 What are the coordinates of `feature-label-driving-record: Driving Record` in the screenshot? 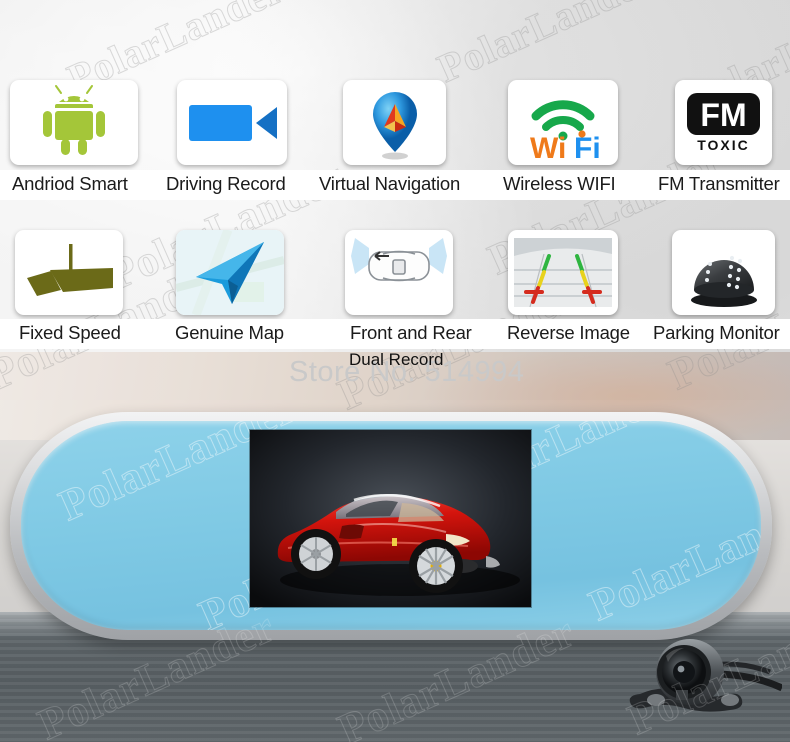 It's located at (226, 183).